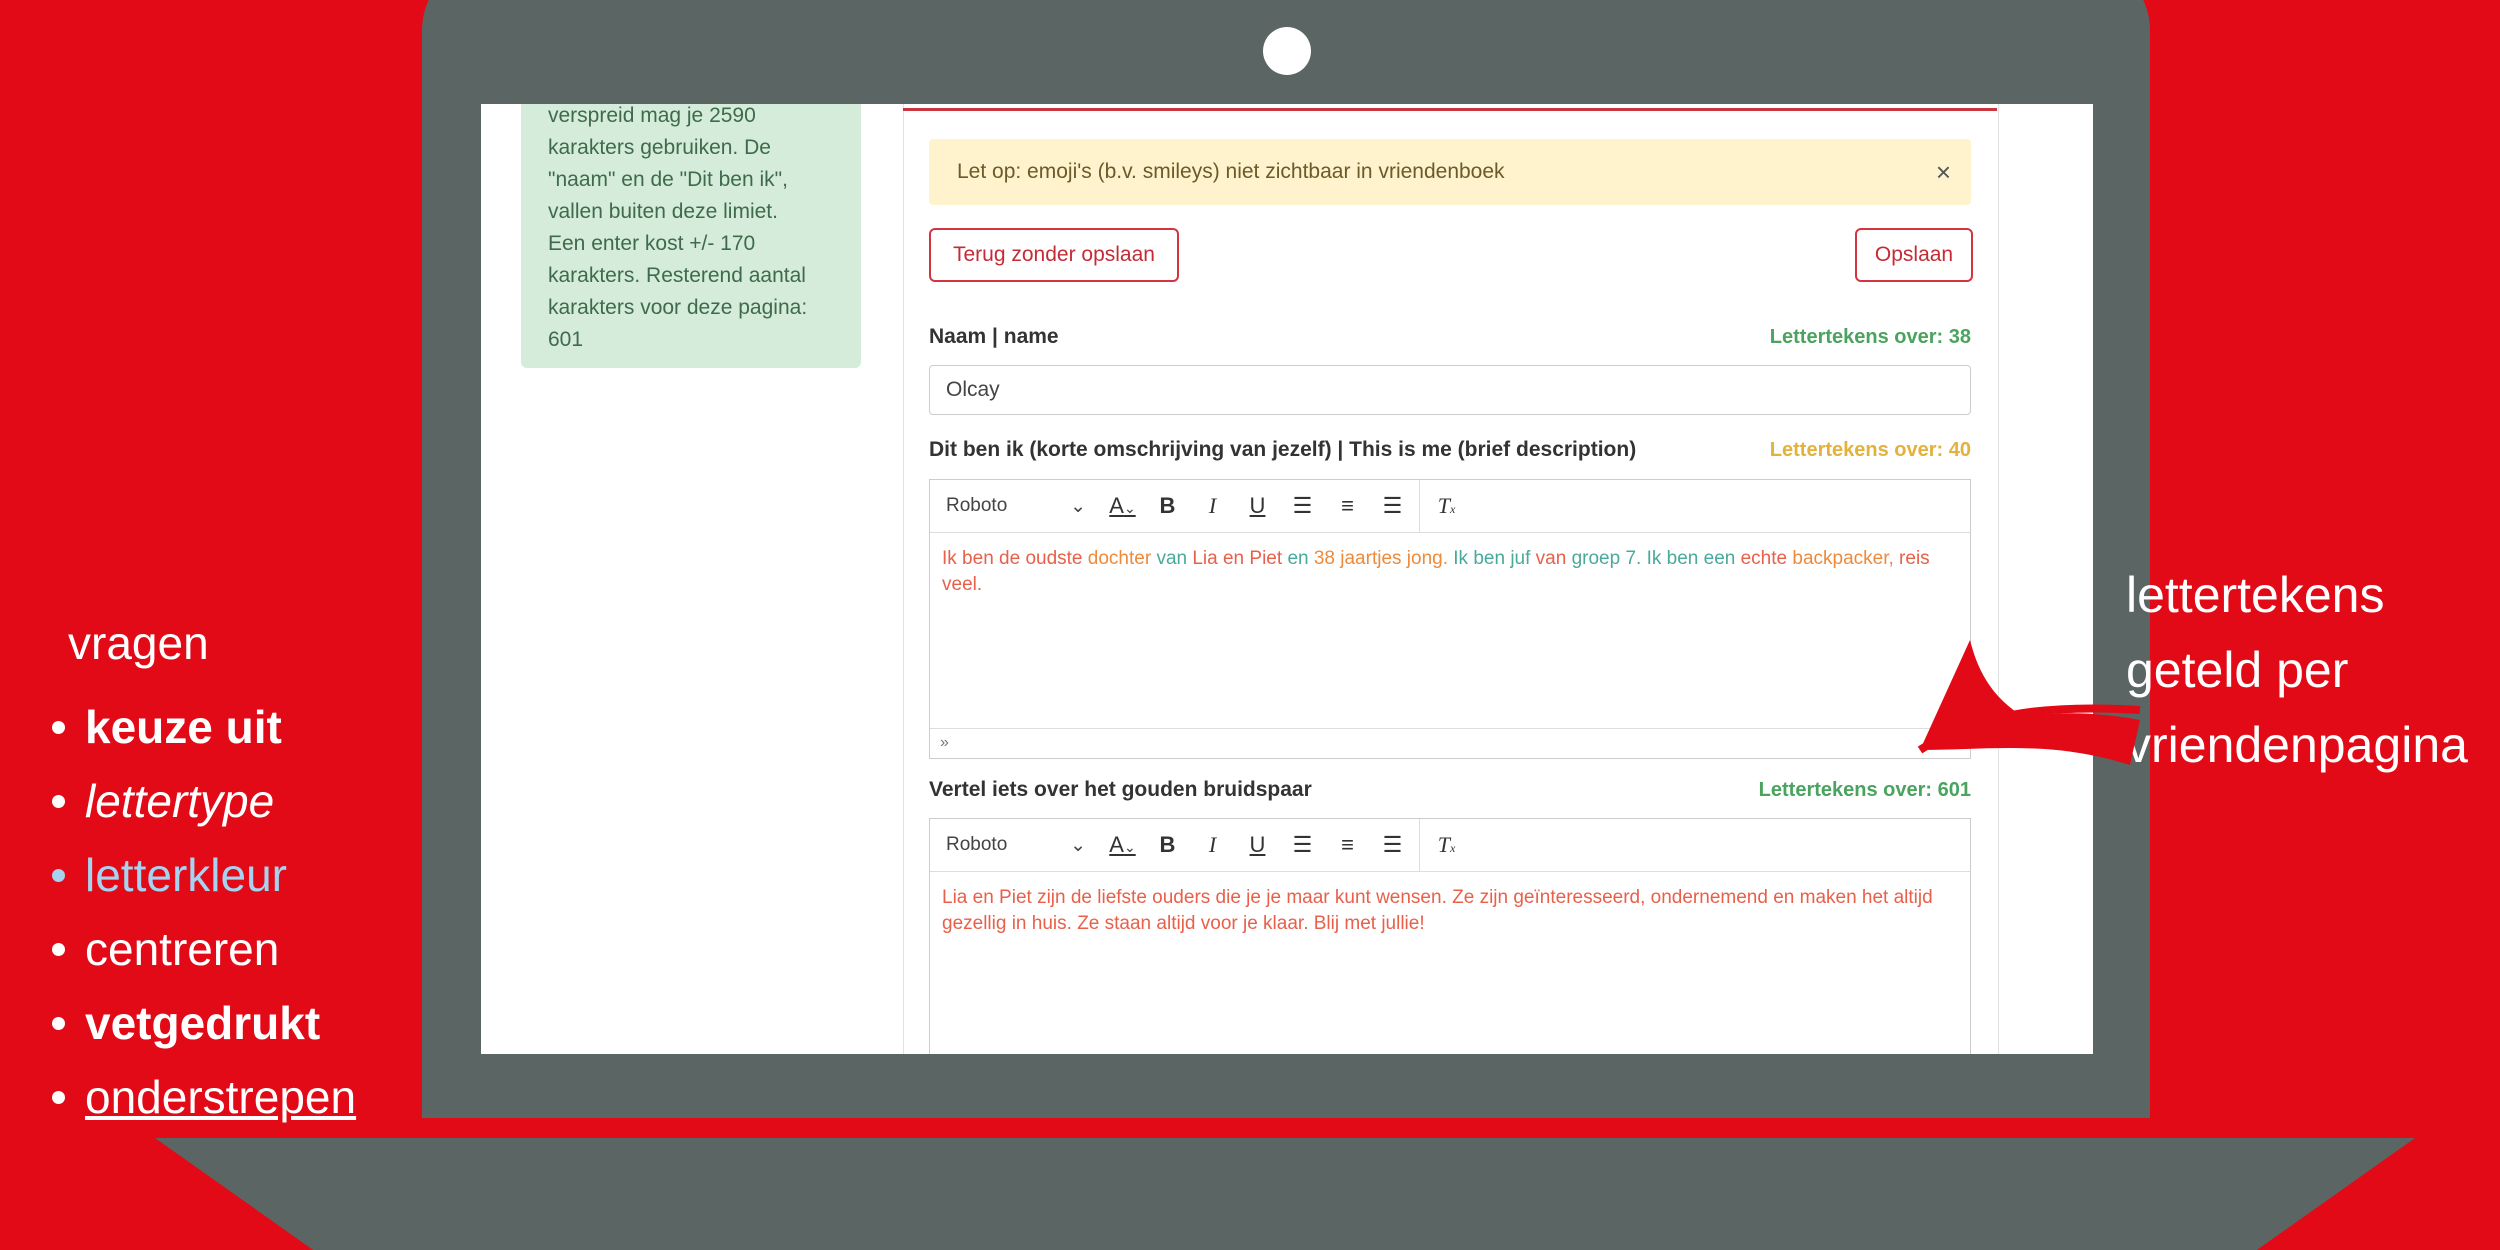  What do you see at coordinates (262, 1023) in the screenshot?
I see `feature-item: vetgedrukt` at bounding box center [262, 1023].